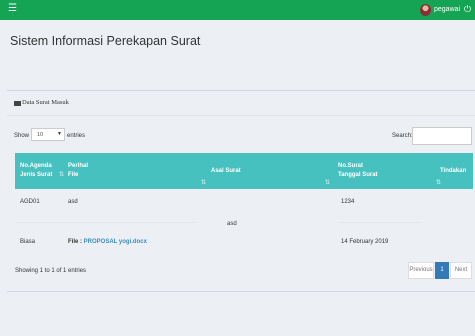 Image resolution: width=475 pixels, height=336 pixels. What do you see at coordinates (421, 270) in the screenshot?
I see `previous-page-button: Previous` at bounding box center [421, 270].